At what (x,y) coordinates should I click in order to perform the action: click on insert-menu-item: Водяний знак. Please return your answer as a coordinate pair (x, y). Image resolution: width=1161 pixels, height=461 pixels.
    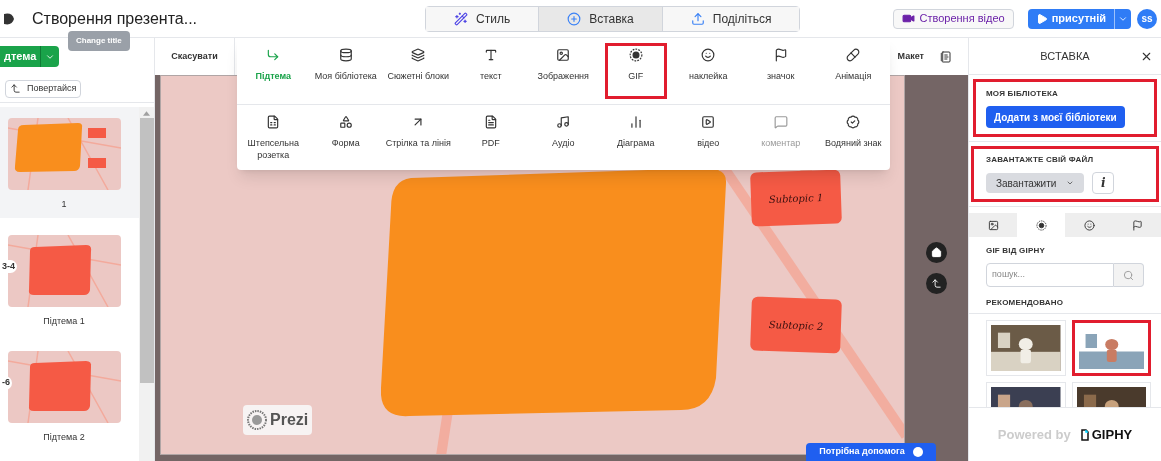
    Looking at the image, I should click on (853, 137).